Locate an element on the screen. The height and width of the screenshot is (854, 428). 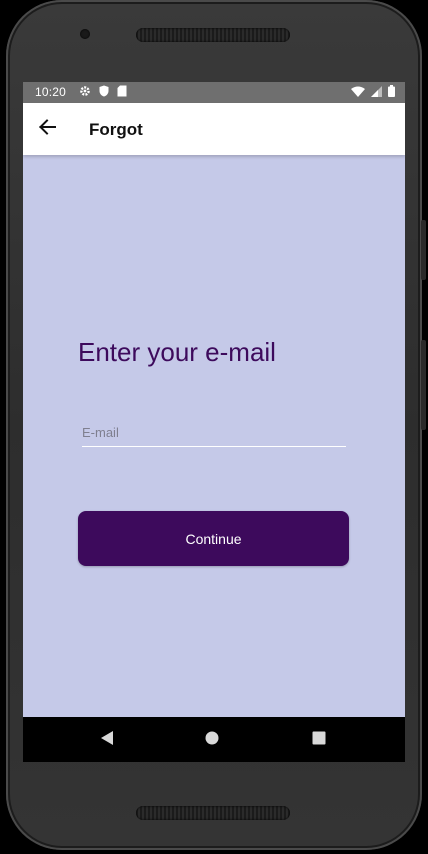
status-icons-right is located at coordinates (373, 92).